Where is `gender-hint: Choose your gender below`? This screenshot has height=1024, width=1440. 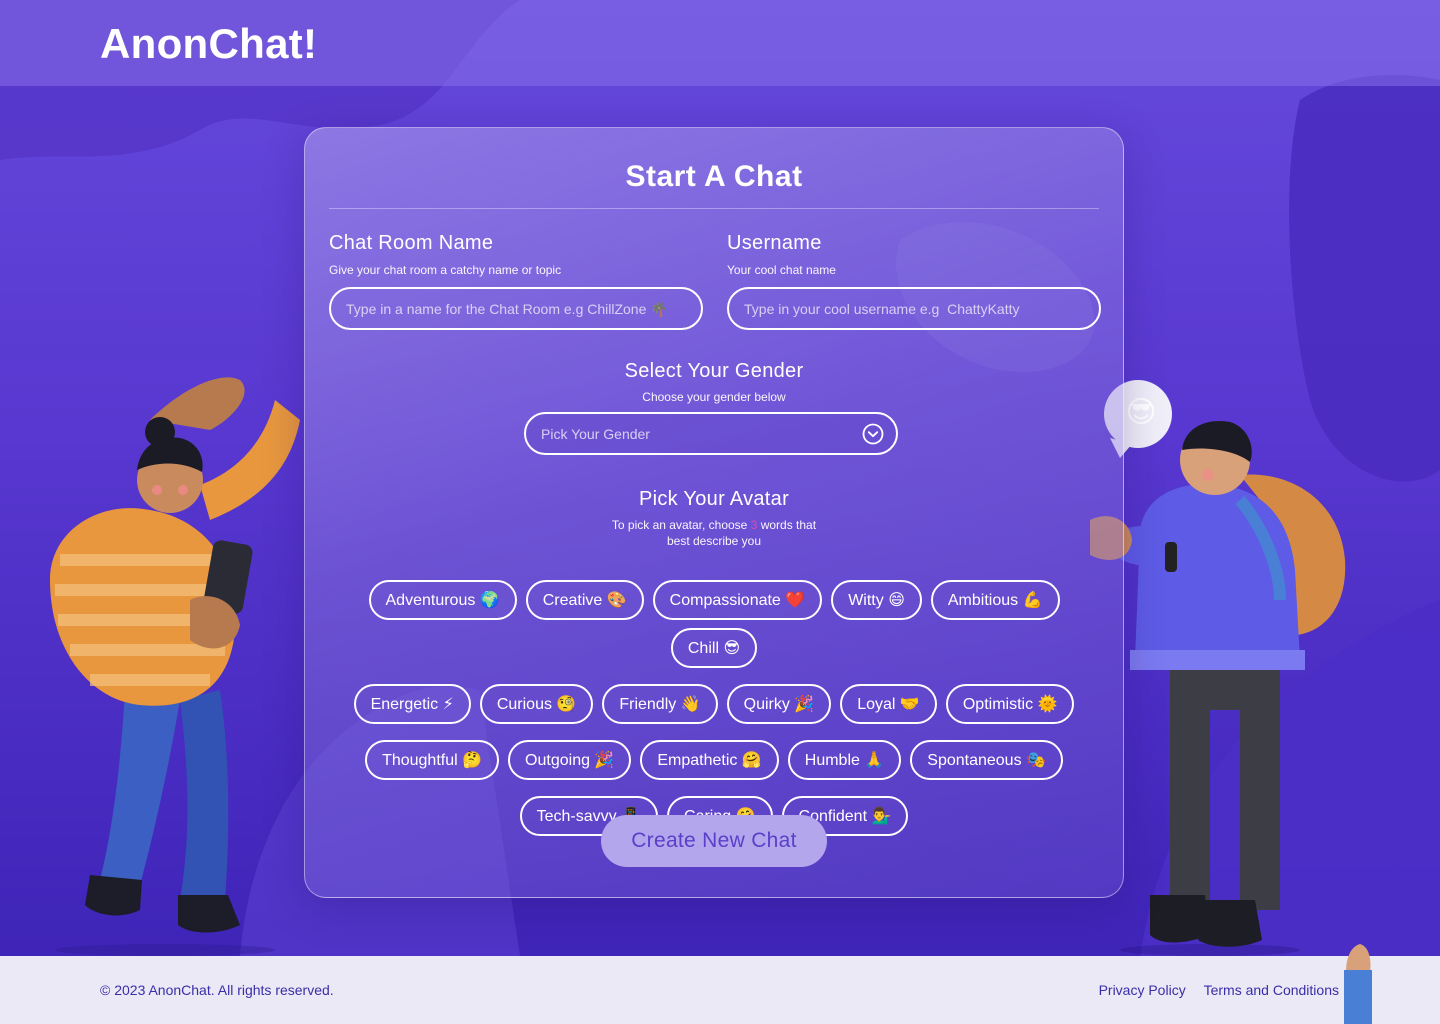
gender-hint: Choose your gender below is located at coordinates (714, 397).